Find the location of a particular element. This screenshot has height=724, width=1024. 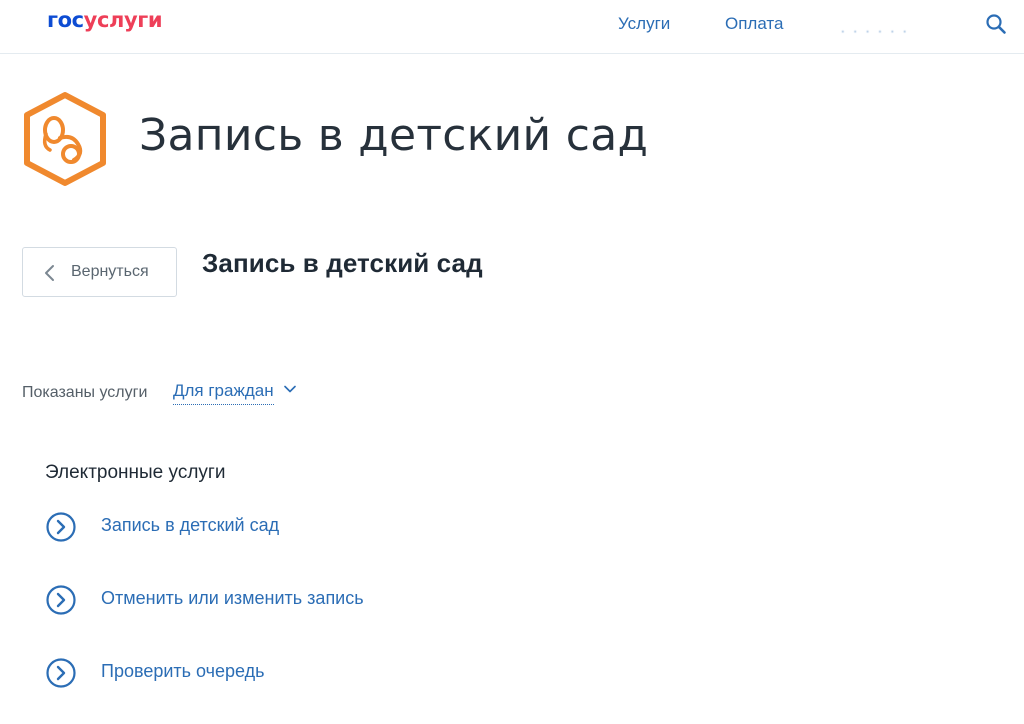

page-title: Запись в детский сад is located at coordinates (394, 135).